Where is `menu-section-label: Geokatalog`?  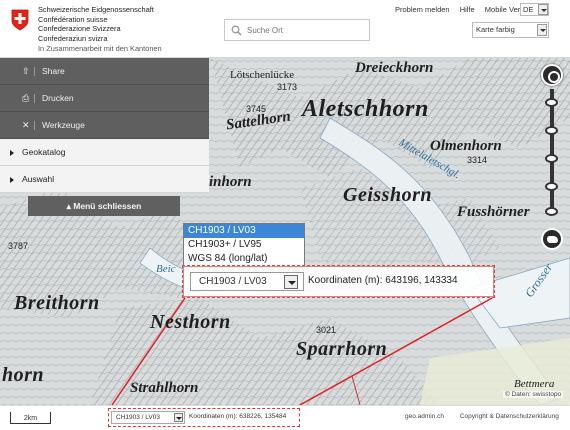 menu-section-label: Geokatalog is located at coordinates (44, 152).